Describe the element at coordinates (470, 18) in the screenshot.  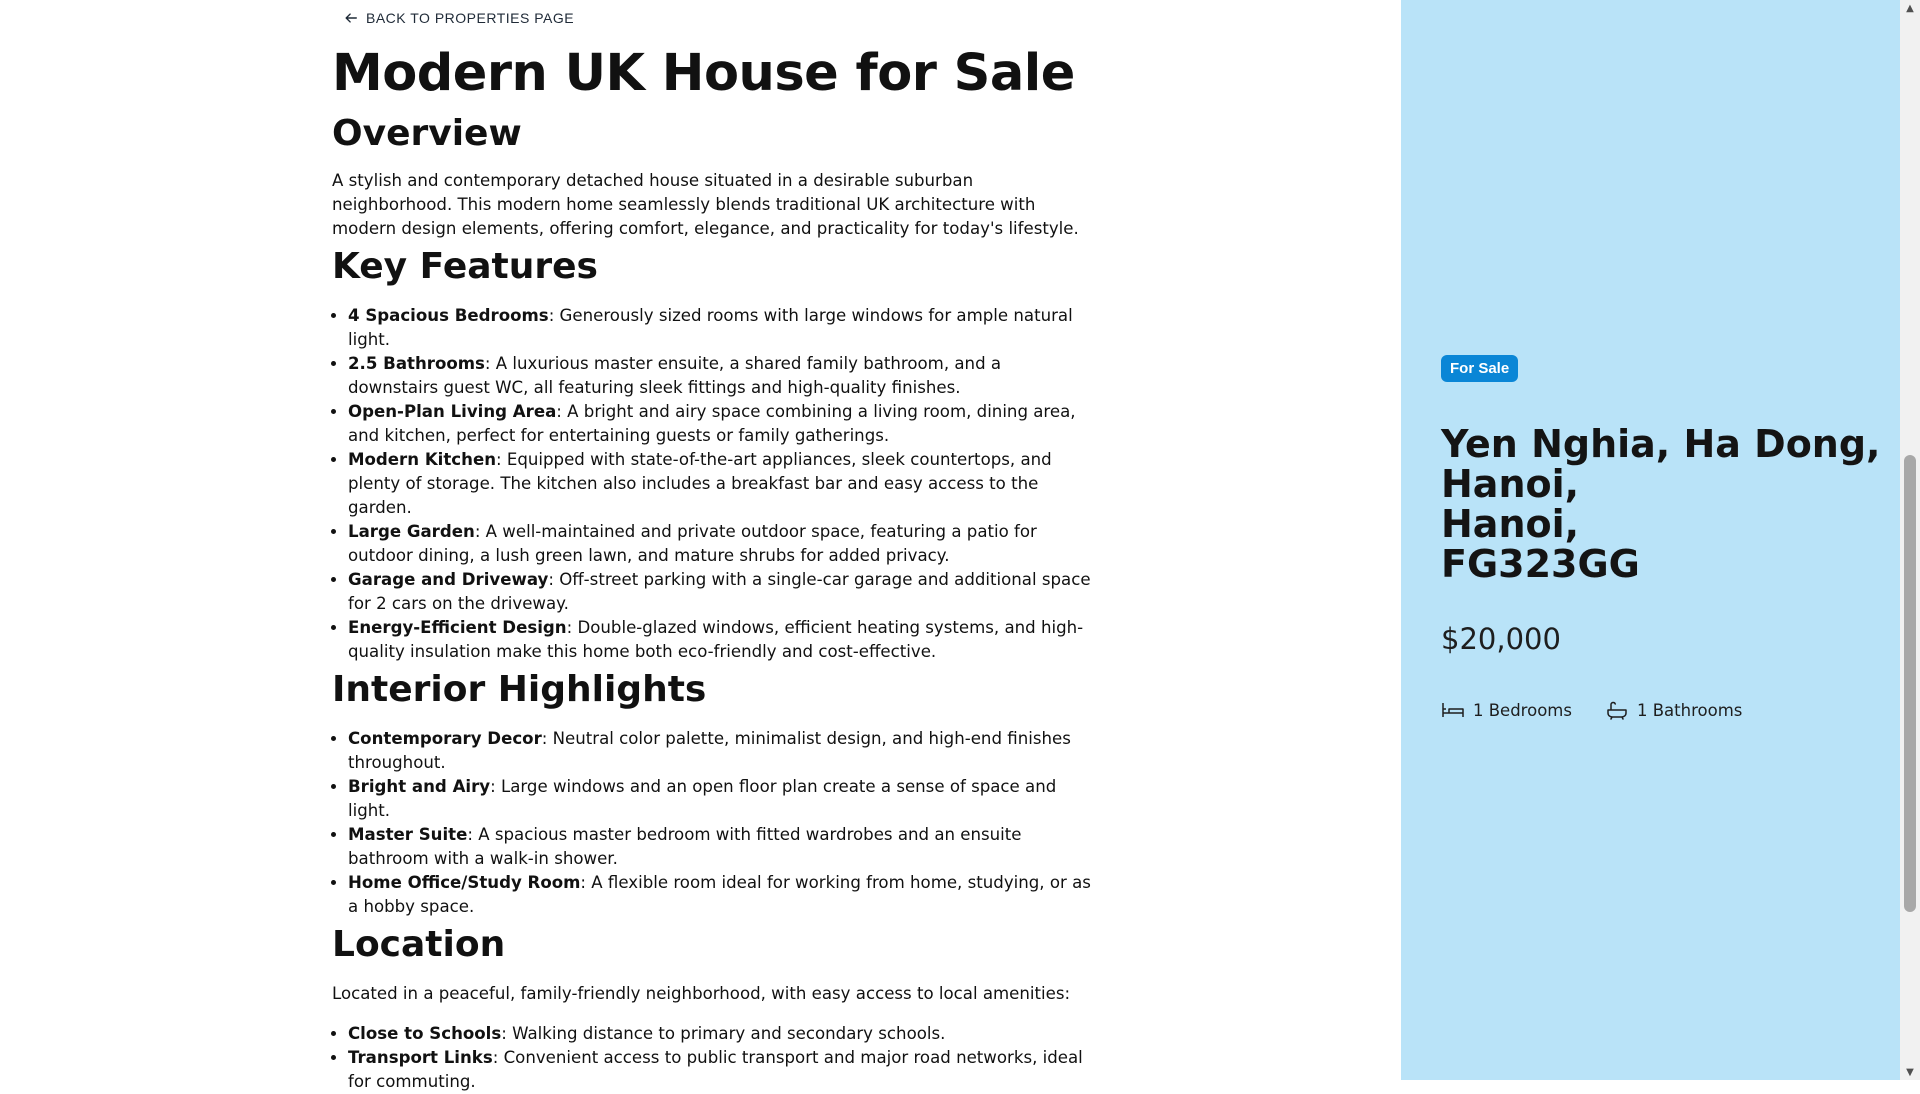
I see `back-link-label: BACK TO PROPERTIES PAGE` at that location.